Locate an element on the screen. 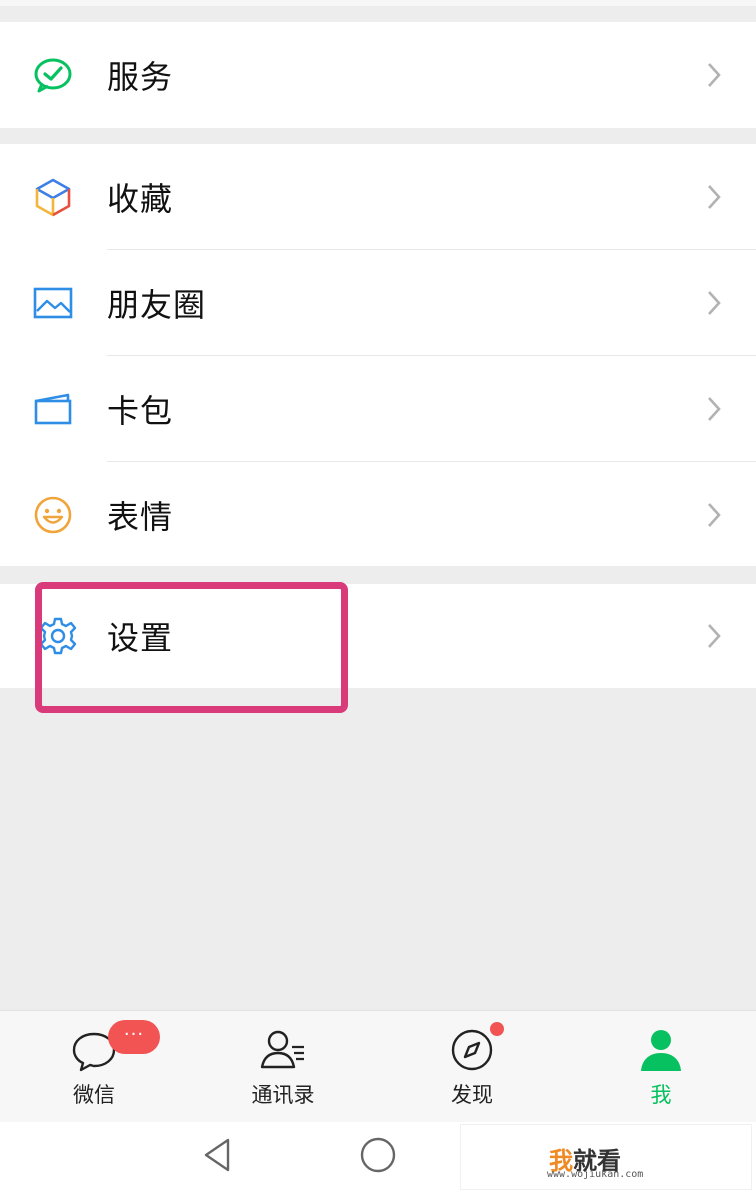 Image resolution: width=756 pixels, height=1197 pixels. menu-label-moments: 朋友圈 is located at coordinates (157, 305).